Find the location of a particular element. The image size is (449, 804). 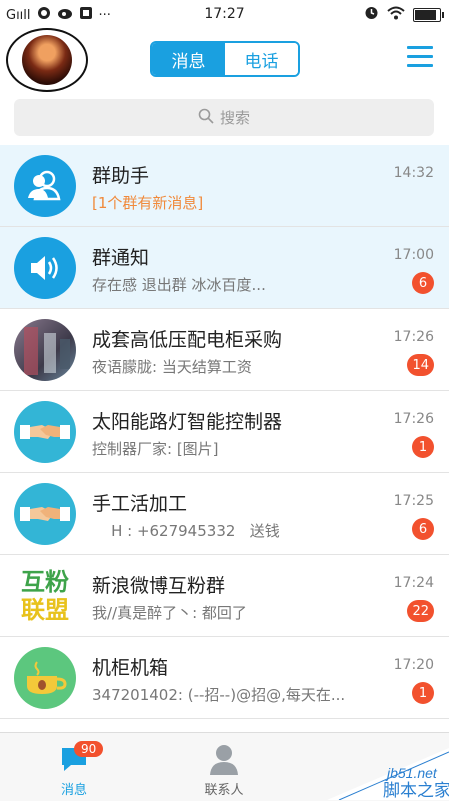

conversation-time: 17:24 is located at coordinates (413, 583).